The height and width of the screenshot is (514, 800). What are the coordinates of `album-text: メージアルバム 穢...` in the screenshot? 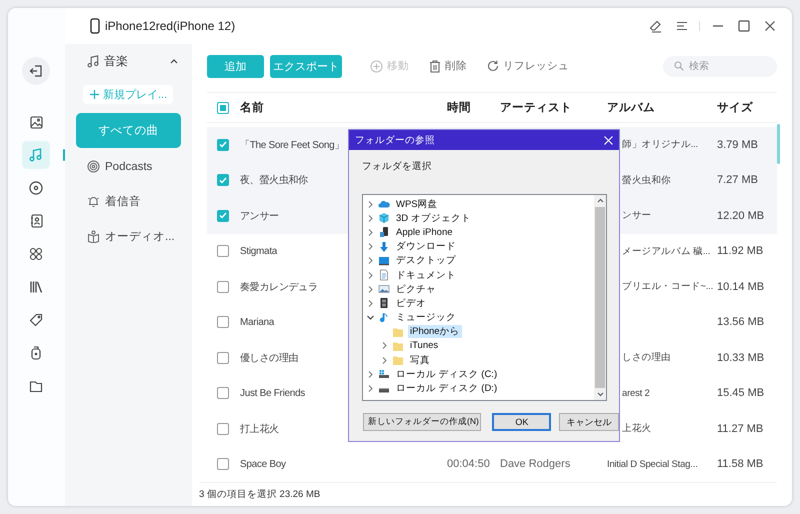 It's located at (666, 251).